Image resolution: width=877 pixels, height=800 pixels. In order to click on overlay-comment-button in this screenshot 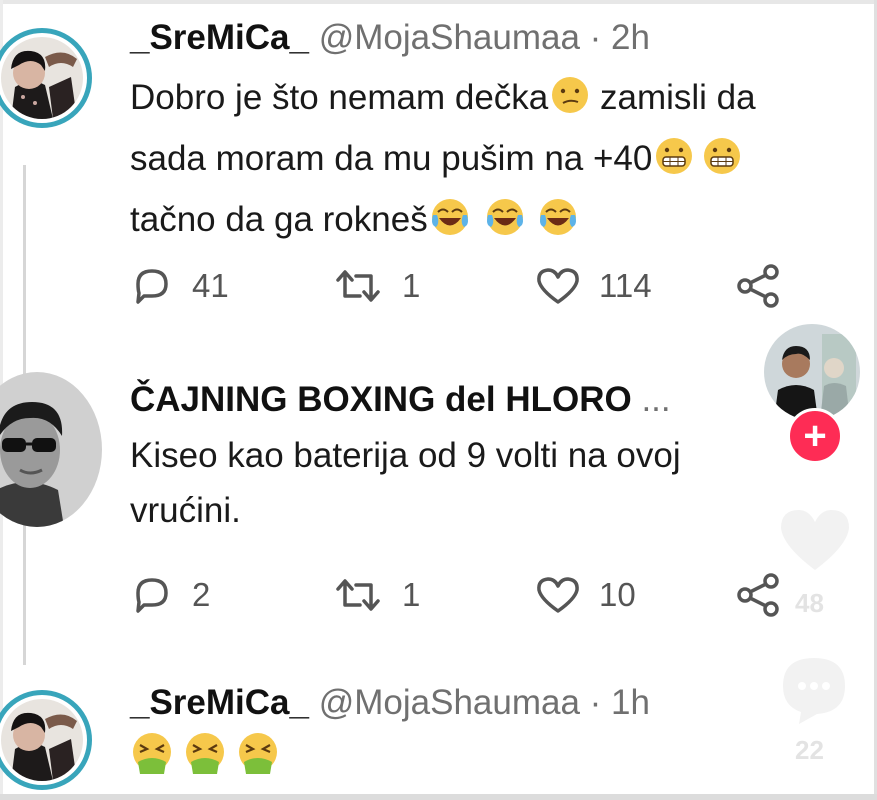, I will do `click(814, 691)`.